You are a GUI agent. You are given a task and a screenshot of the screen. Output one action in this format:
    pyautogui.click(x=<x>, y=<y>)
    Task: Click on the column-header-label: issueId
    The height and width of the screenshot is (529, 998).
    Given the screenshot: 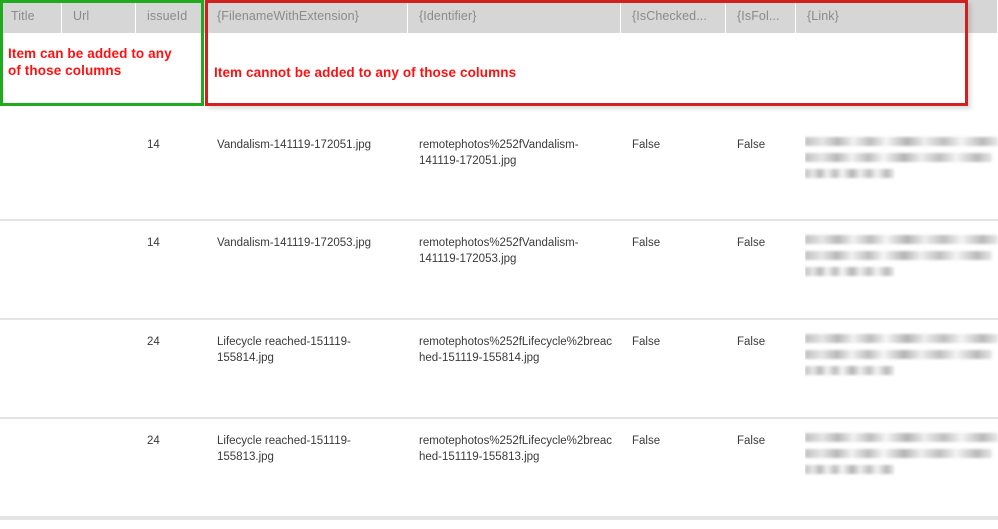 What is the action you would take?
    pyautogui.click(x=167, y=16)
    